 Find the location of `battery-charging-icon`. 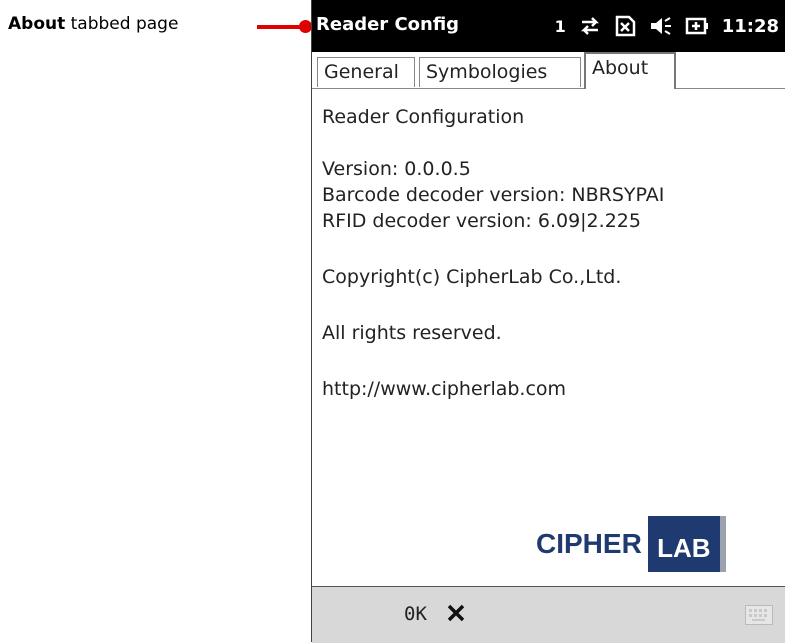

battery-charging-icon is located at coordinates (697, 26).